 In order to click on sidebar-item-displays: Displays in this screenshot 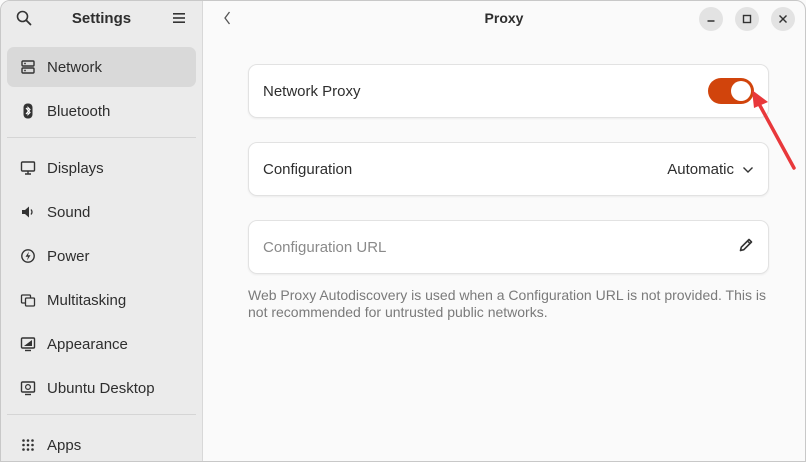, I will do `click(101, 168)`.